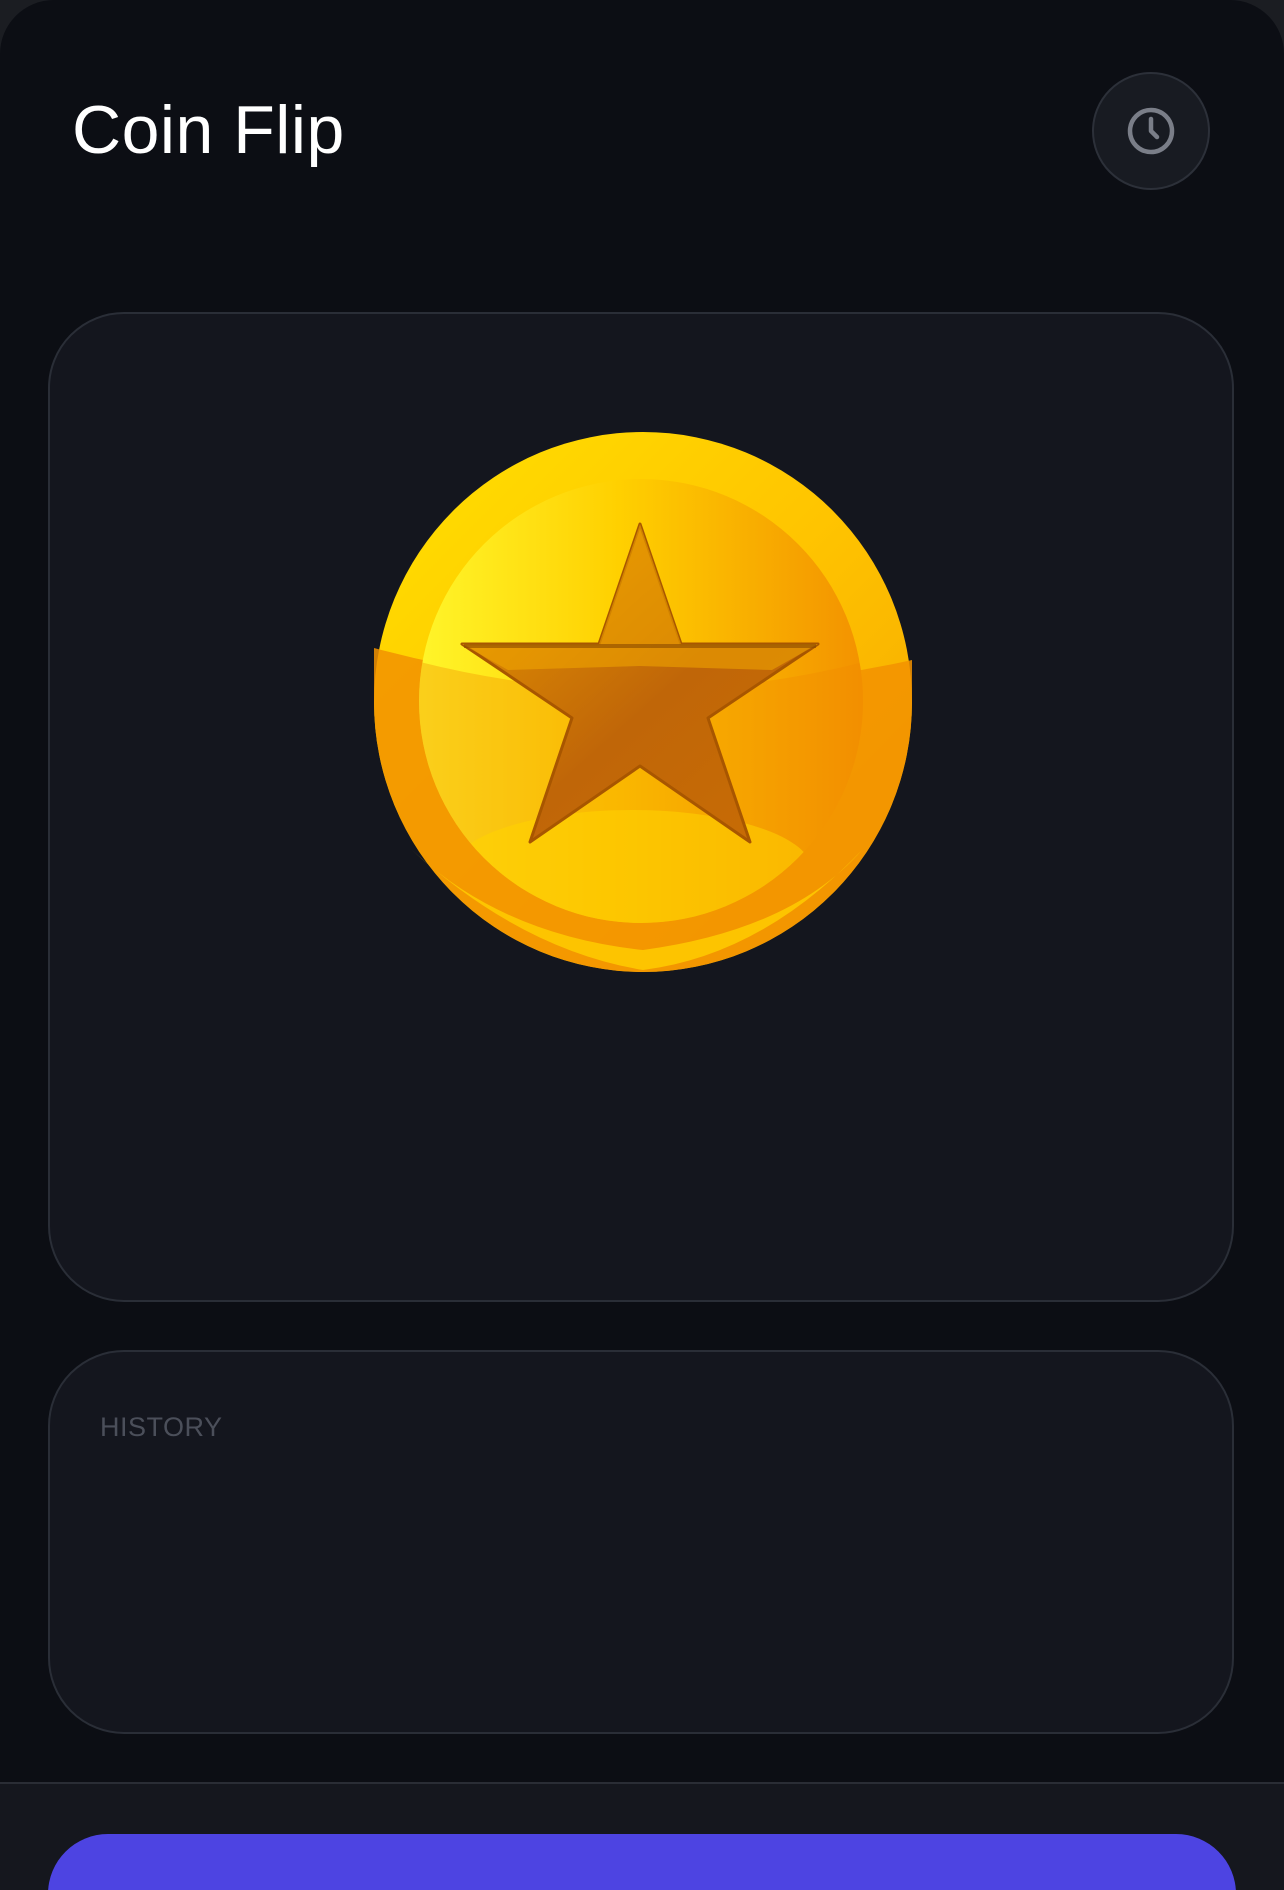 The width and height of the screenshot is (1284, 1890). Describe the element at coordinates (641, 1582) in the screenshot. I see `history-list` at that location.